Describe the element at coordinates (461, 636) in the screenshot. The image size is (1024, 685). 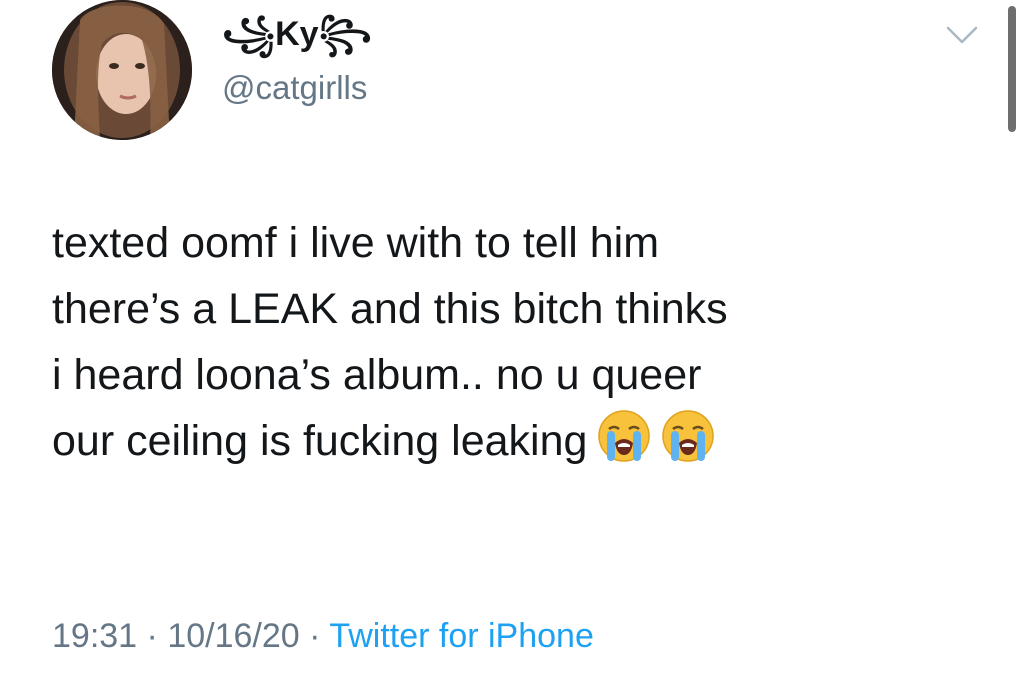
I see `tweet-source-link: Twitter for iPhone` at that location.